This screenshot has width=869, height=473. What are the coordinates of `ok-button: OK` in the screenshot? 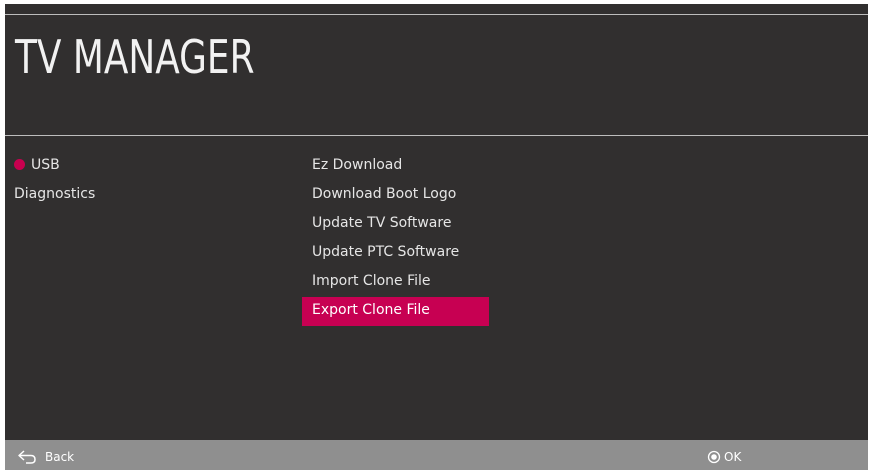 It's located at (724, 457).